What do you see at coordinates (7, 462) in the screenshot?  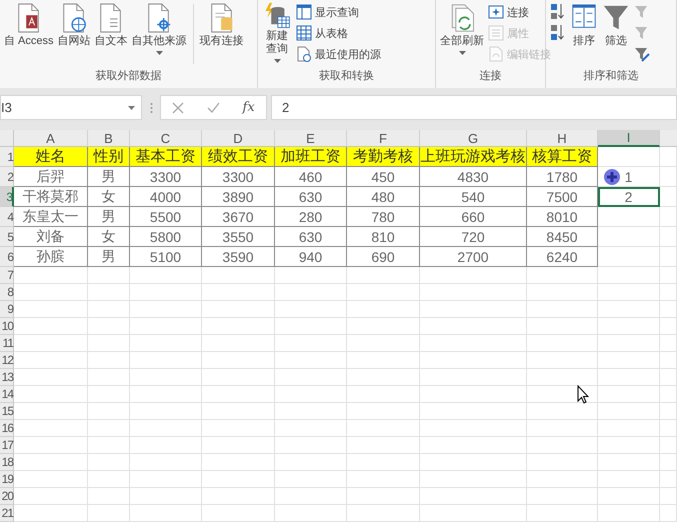 I see `row-header: 18` at bounding box center [7, 462].